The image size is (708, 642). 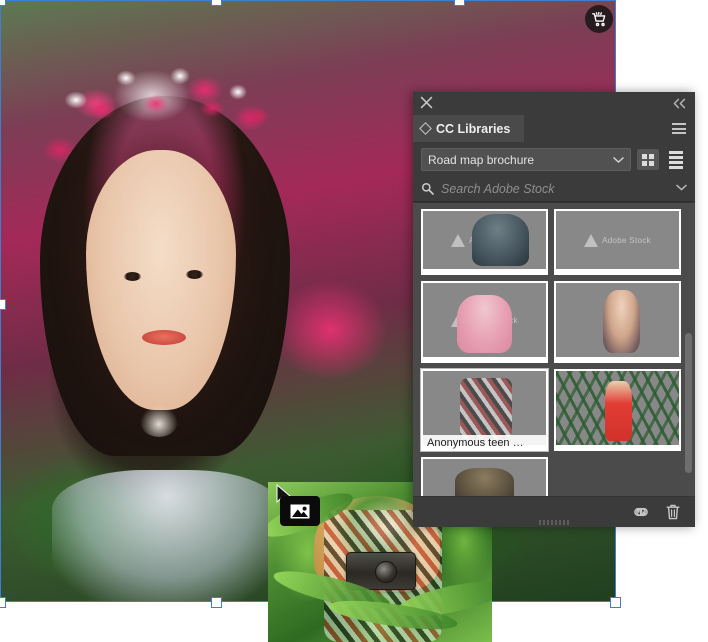 I want to click on photo-eye-left, so click(x=132, y=276).